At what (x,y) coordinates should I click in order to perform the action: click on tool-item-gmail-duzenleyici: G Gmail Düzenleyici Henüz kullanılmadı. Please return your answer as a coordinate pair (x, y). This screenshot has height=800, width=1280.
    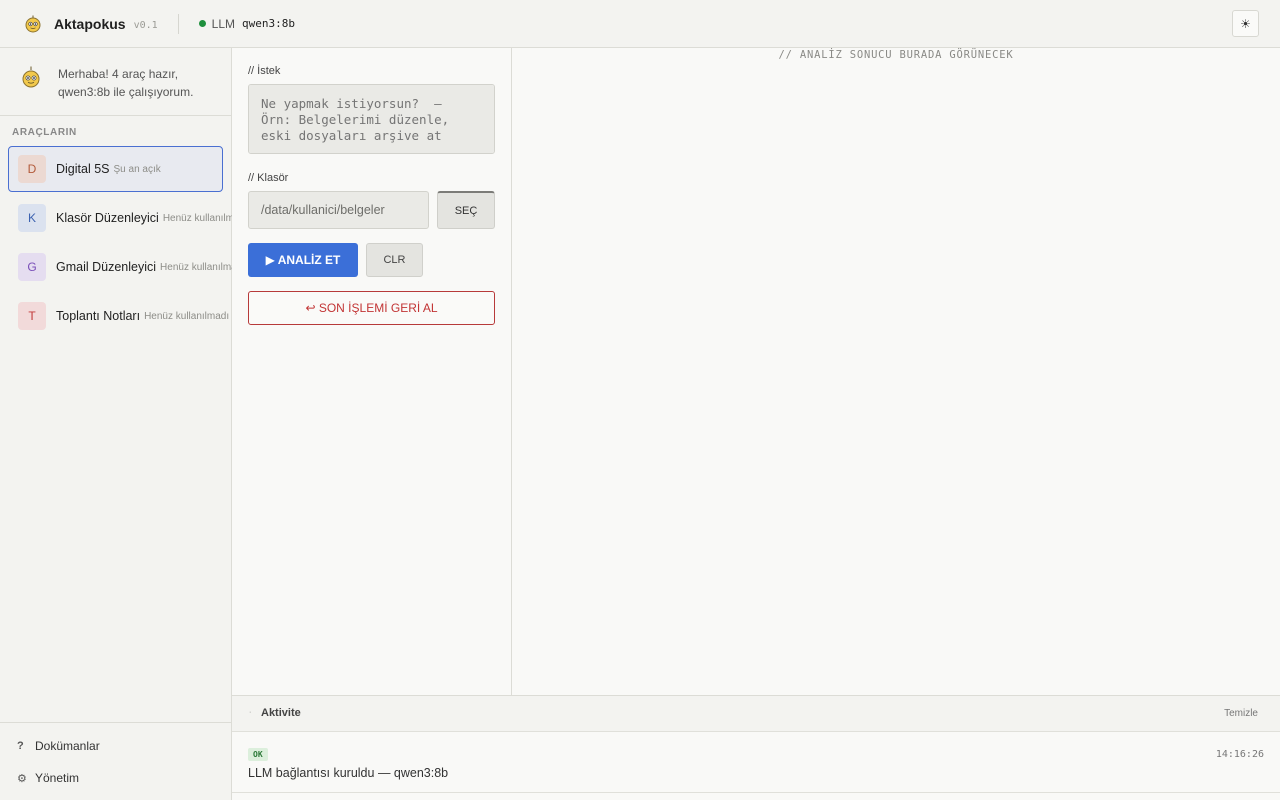
    Looking at the image, I should click on (120, 267).